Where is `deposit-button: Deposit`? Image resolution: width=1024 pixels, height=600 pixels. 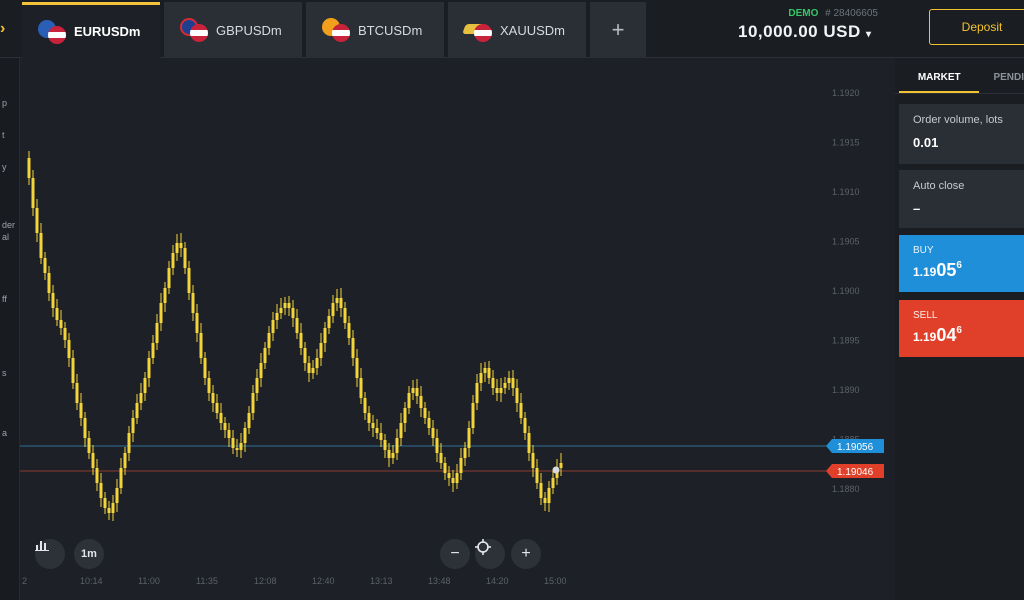 deposit-button: Deposit is located at coordinates (976, 27).